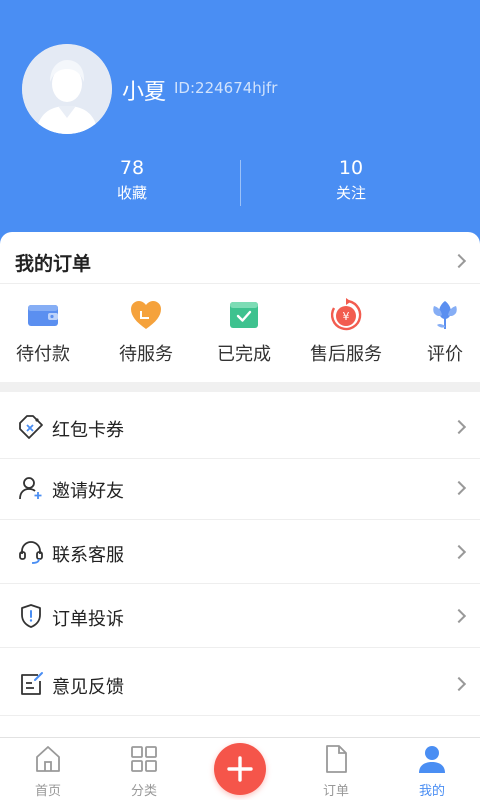 This screenshot has width=480, height=800. I want to click on heart-box-icon, so click(146, 315).